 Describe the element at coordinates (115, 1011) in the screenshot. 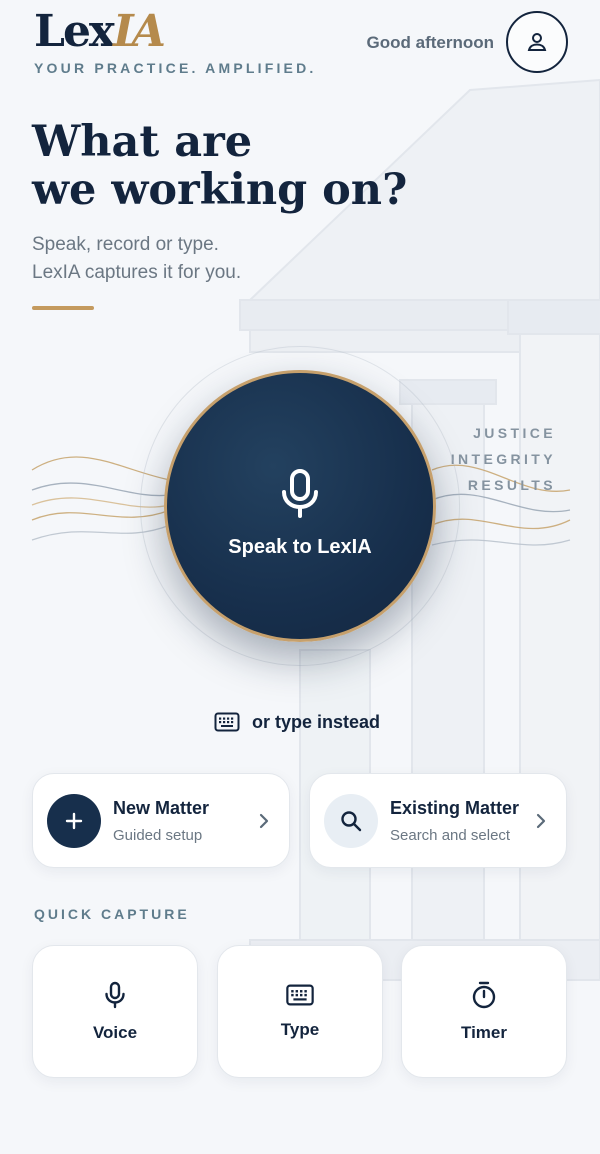

I see `quick-capture-voice: Voice` at that location.